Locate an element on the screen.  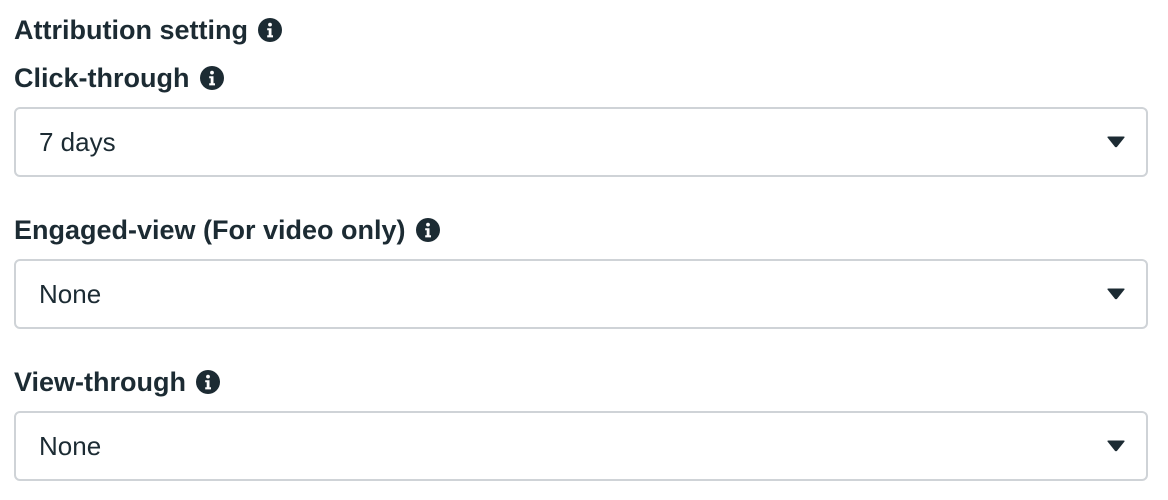
click-through-caret-down-icon is located at coordinates (1116, 142).